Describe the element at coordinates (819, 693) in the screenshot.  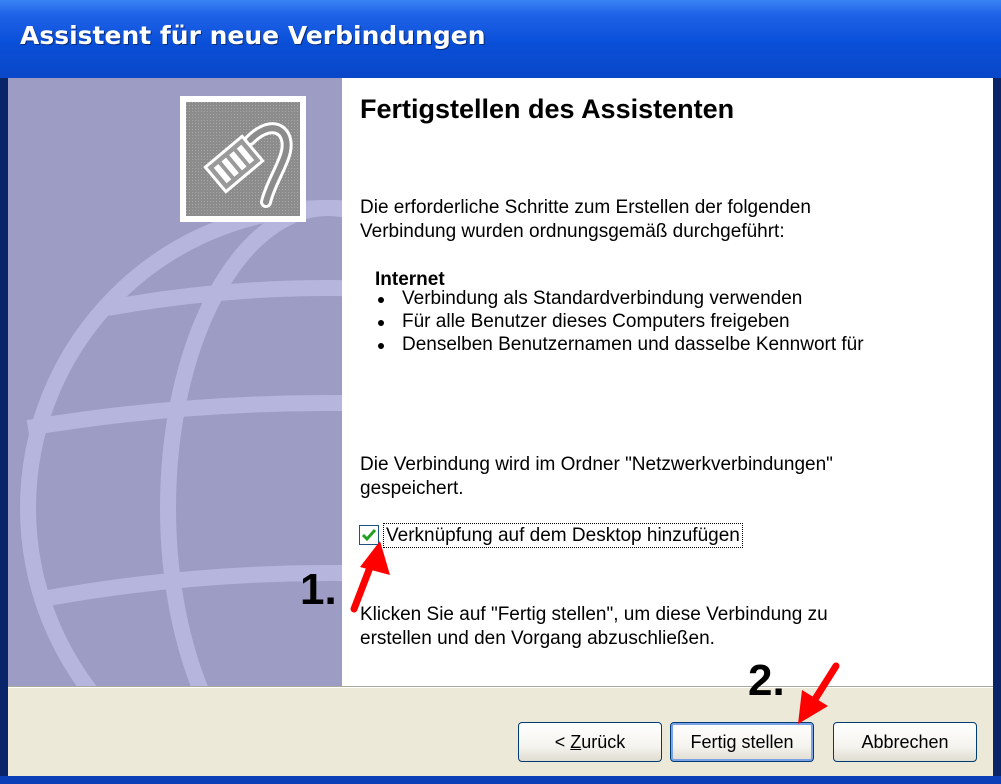
I see `step2-arrow-icon` at that location.